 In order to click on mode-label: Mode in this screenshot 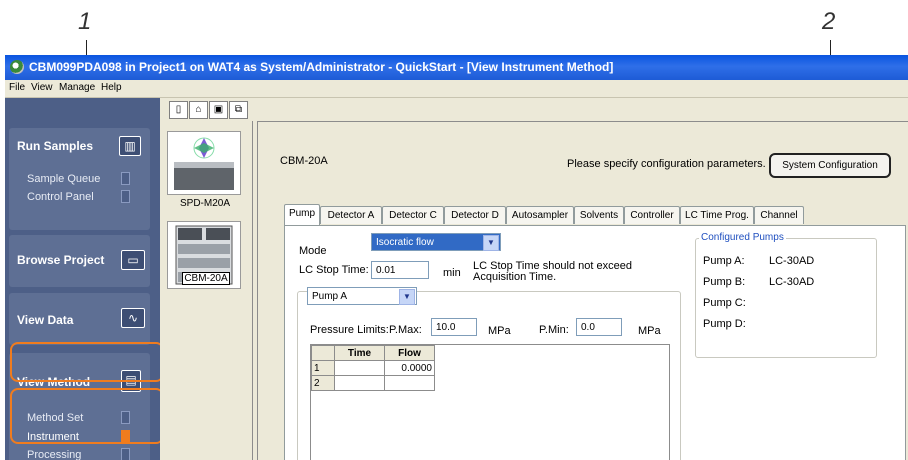, I will do `click(313, 251)`.